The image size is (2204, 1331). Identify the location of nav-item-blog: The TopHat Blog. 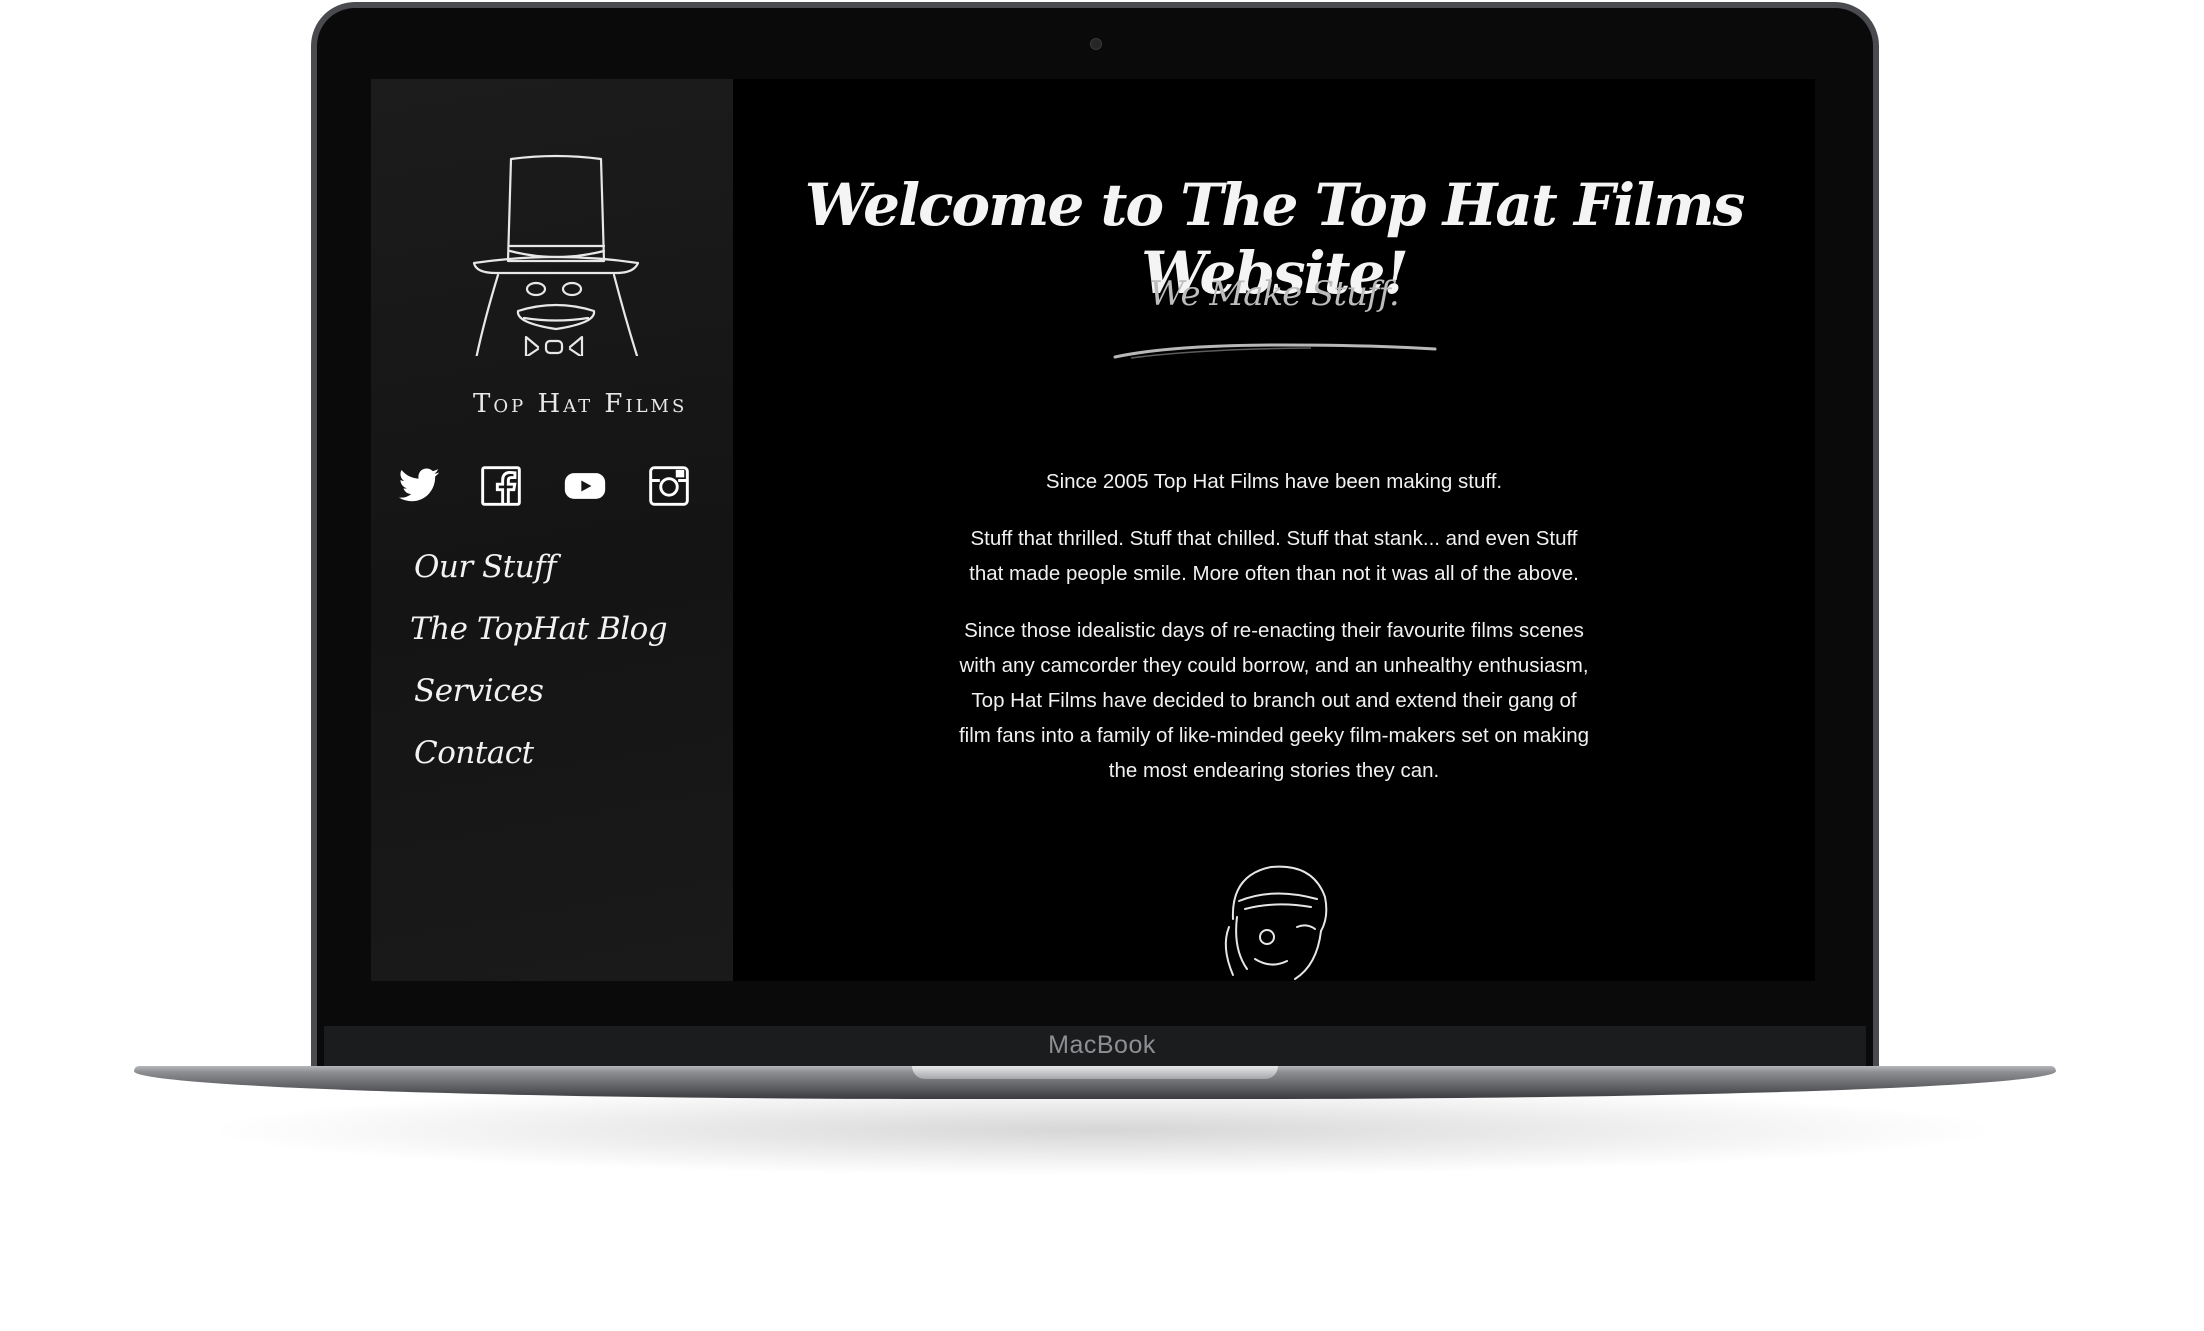
(539, 642).